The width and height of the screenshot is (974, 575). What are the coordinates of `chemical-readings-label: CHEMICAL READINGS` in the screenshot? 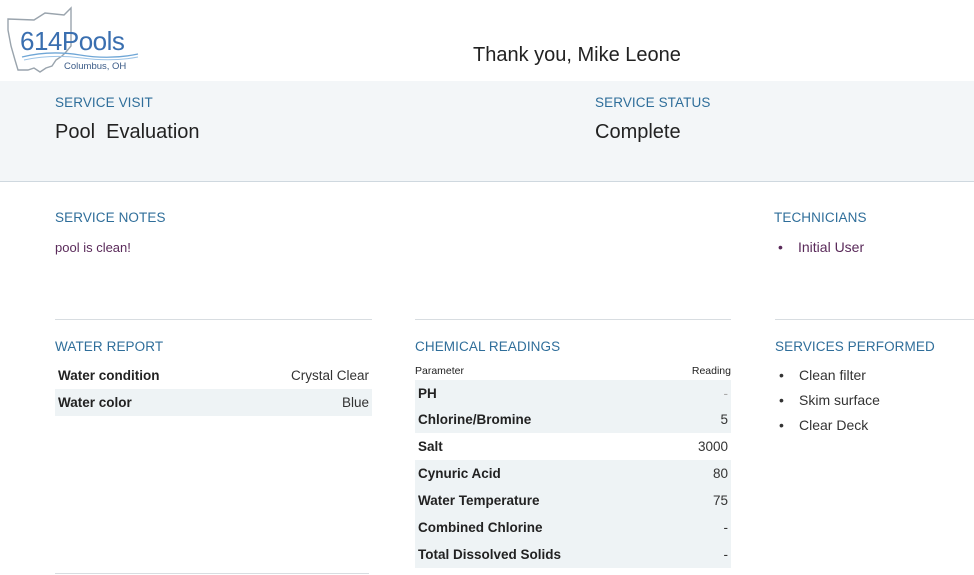 It's located at (488, 346).